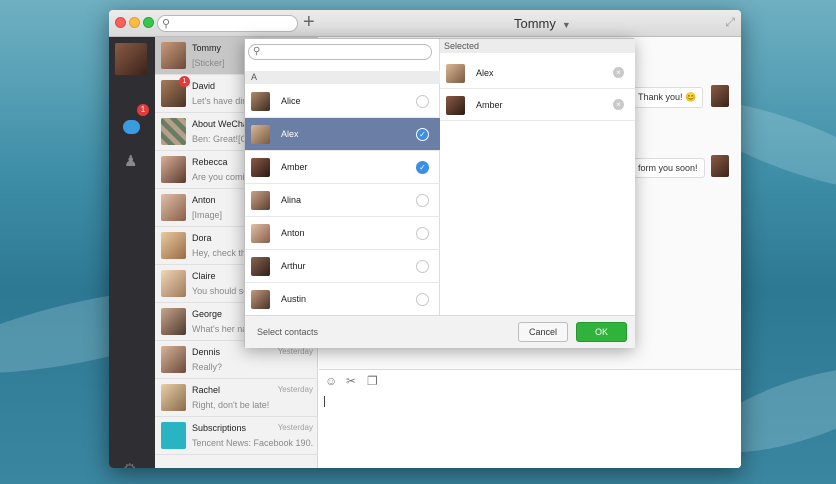  Describe the element at coordinates (202, 238) in the screenshot. I see `conversation-name: Dora` at that location.